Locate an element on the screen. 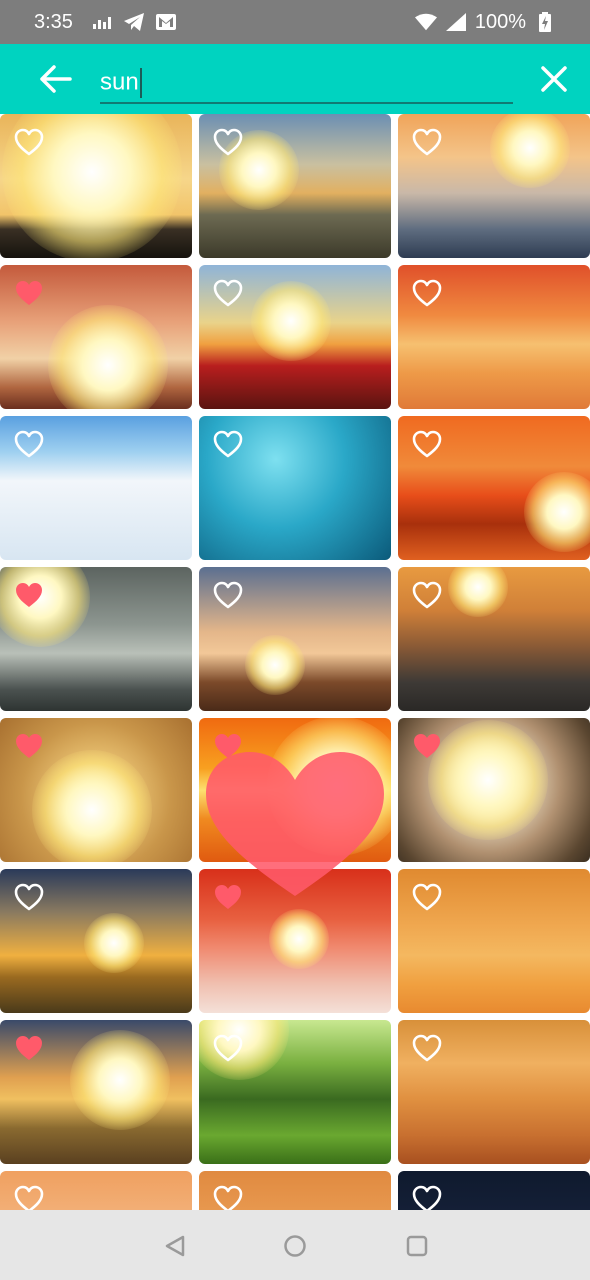  back-triangle-icon is located at coordinates (175, 1246).